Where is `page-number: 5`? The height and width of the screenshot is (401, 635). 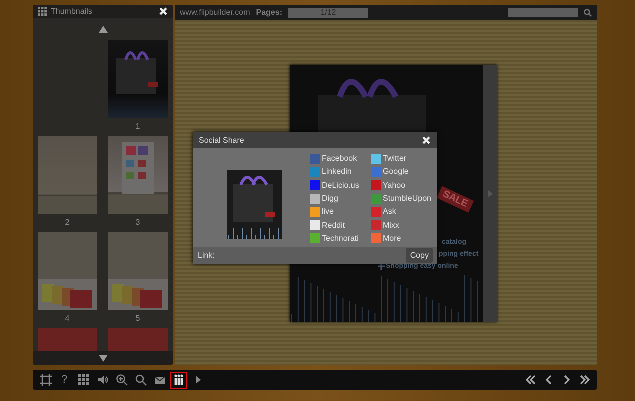 page-number: 5 is located at coordinates (138, 318).